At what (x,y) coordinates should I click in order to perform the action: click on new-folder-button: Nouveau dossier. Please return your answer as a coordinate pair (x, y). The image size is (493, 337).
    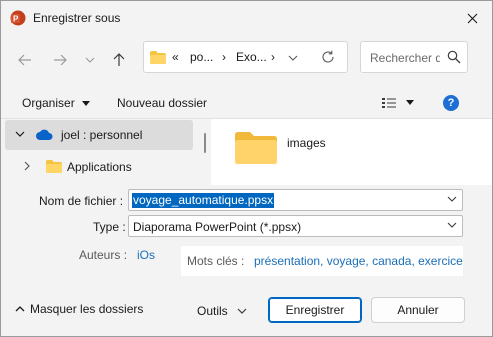
    Looking at the image, I should click on (162, 103).